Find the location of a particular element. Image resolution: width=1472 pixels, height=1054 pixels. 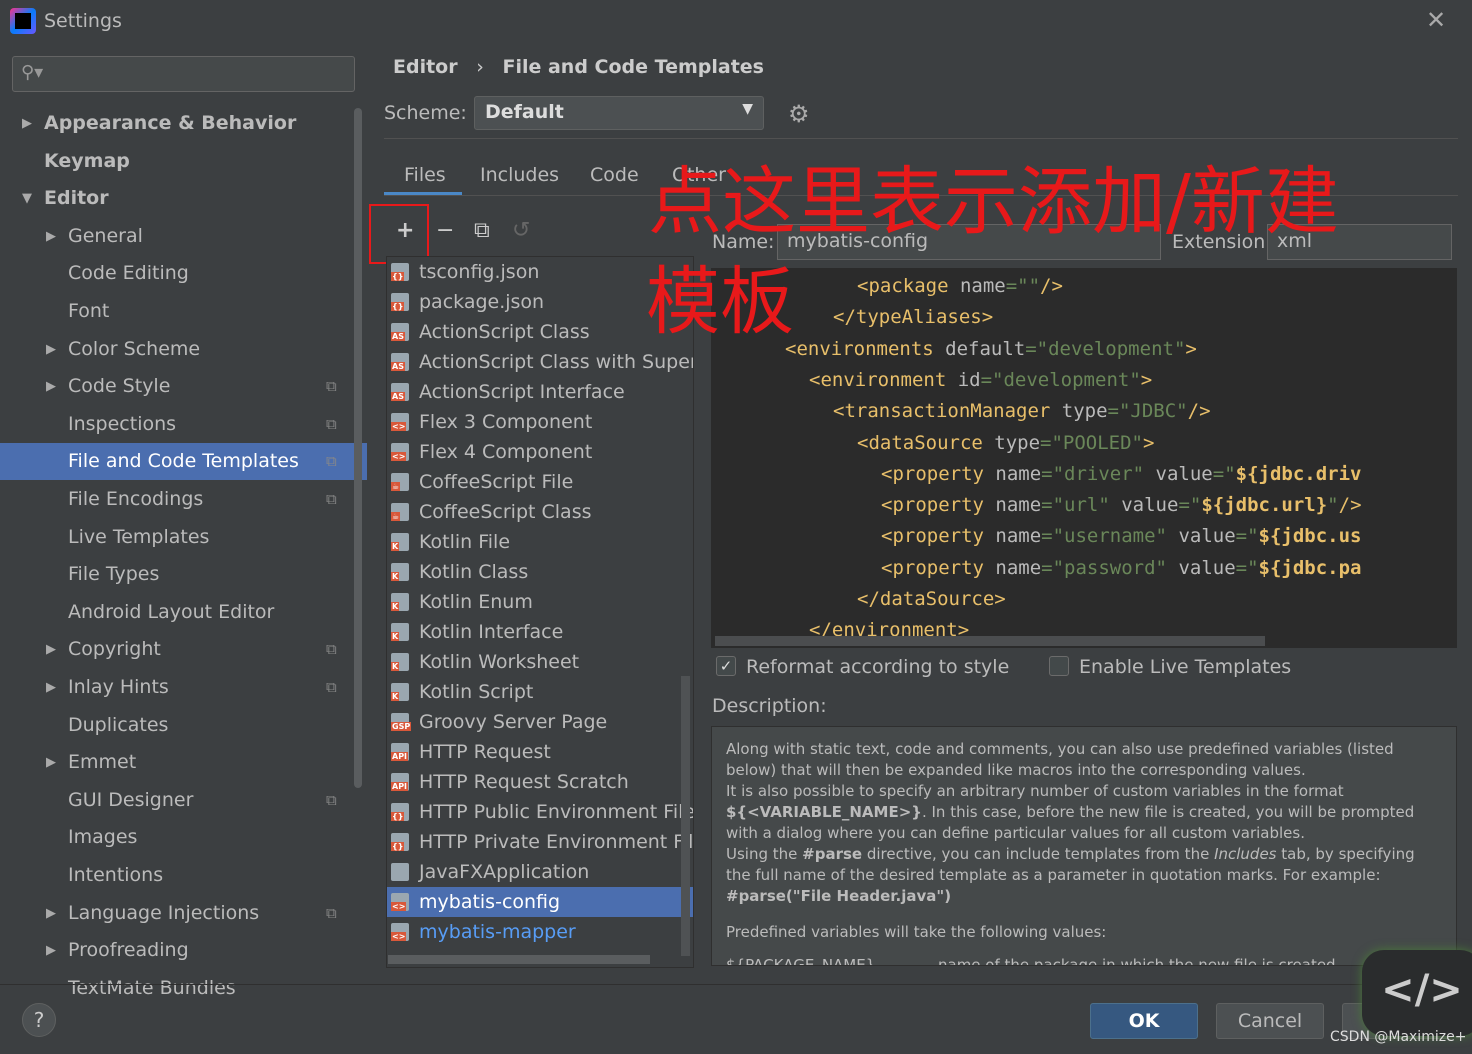

code-view-icon: </> is located at coordinates (1417, 993).